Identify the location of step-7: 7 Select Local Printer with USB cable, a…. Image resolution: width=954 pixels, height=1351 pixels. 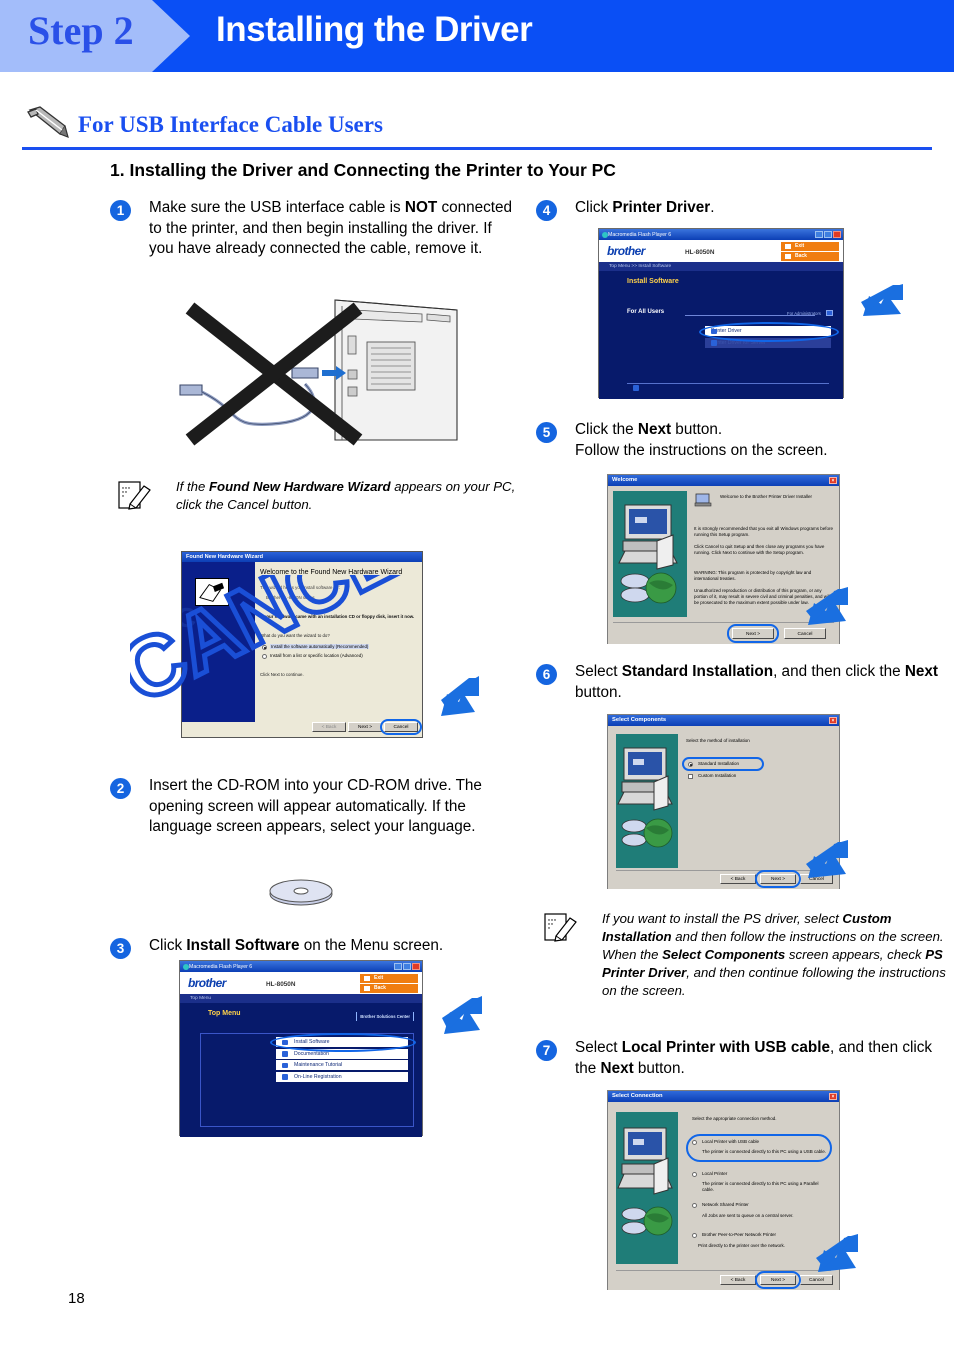
(741, 1058).